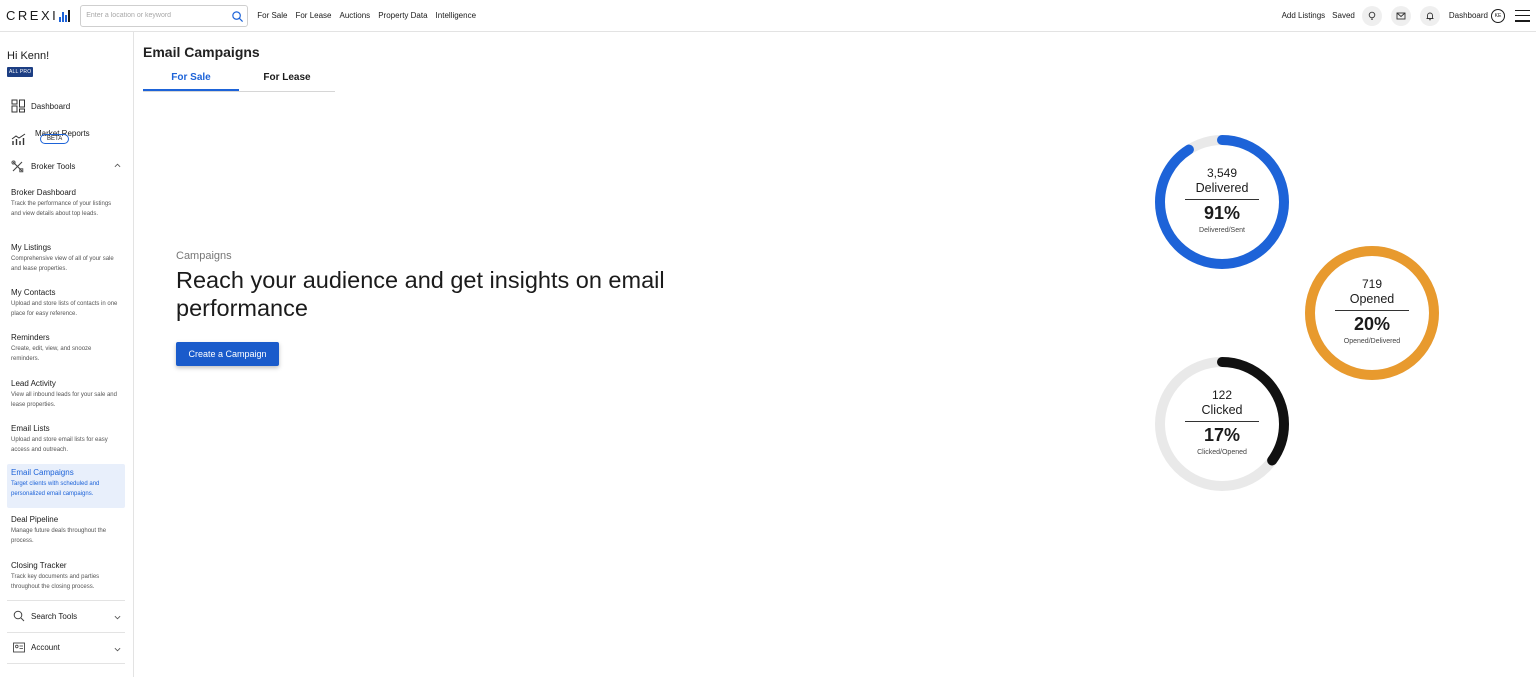 The width and height of the screenshot is (1536, 677). Describe the element at coordinates (1222, 435) in the screenshot. I see `clicked-percent: 17%` at that location.